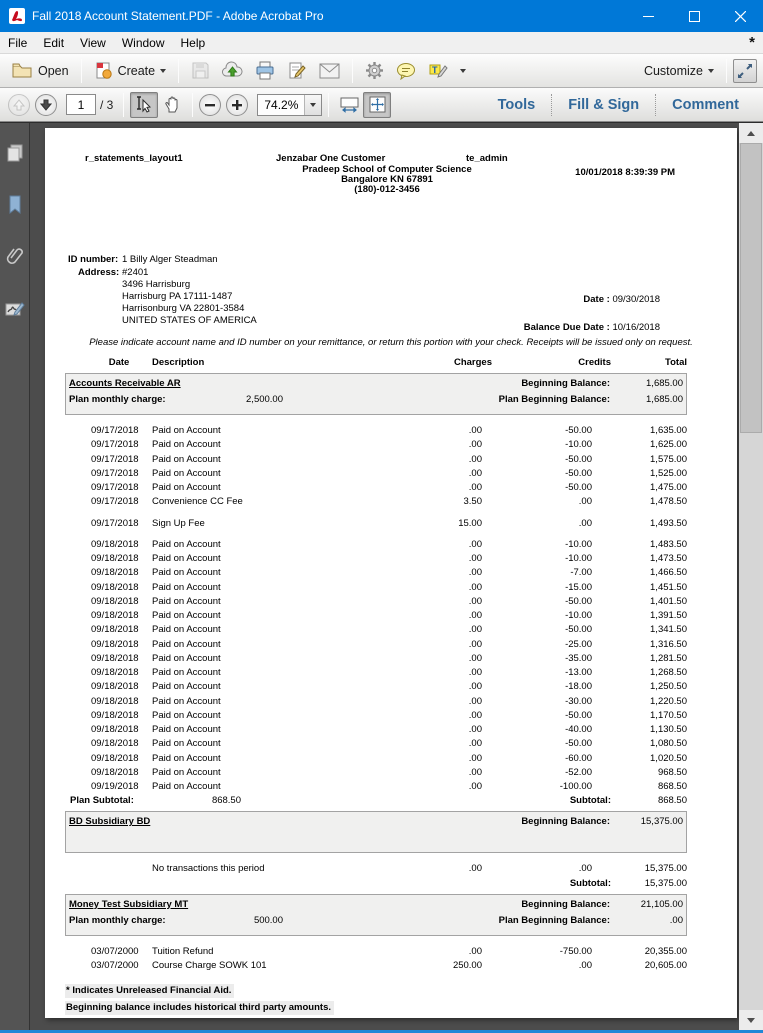 This screenshot has width=763, height=1033. Describe the element at coordinates (119, 362) in the screenshot. I see `column-date: Date` at that location.